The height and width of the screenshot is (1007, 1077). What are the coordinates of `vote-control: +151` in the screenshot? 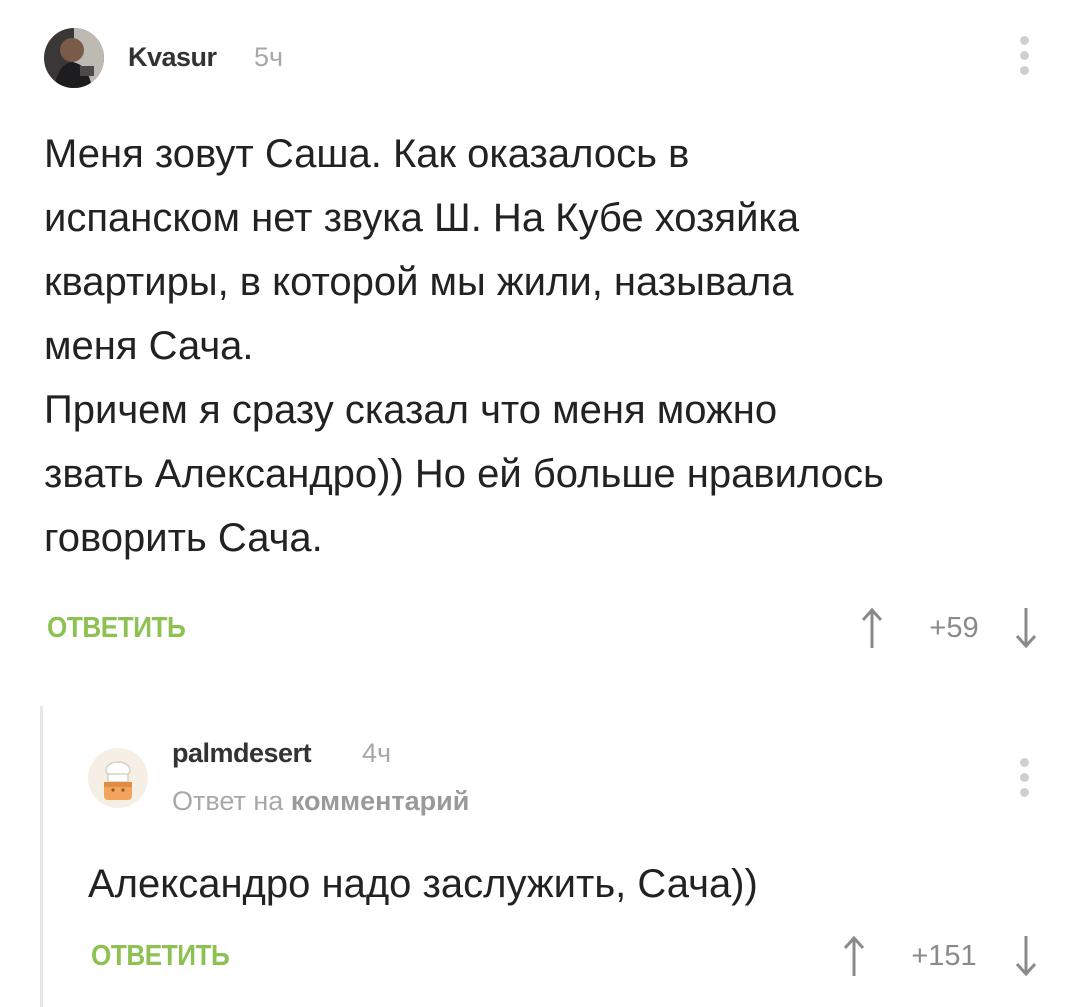 It's located at (945, 958).